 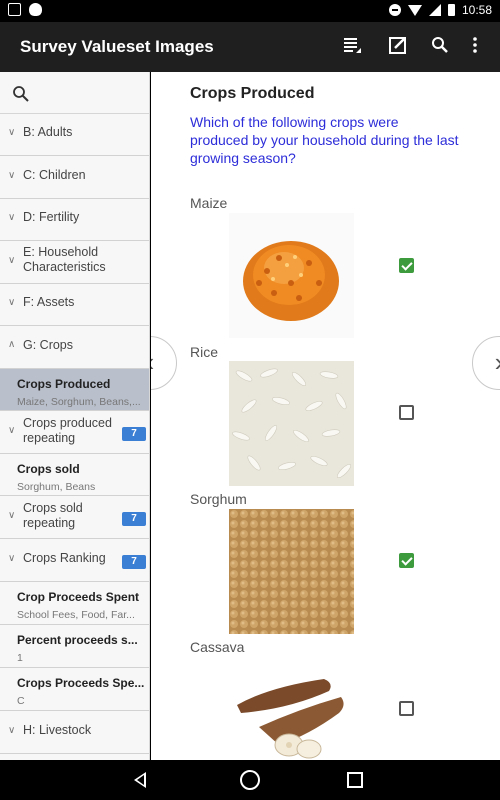 I want to click on previous-page-button: ‹, so click(x=164, y=363).